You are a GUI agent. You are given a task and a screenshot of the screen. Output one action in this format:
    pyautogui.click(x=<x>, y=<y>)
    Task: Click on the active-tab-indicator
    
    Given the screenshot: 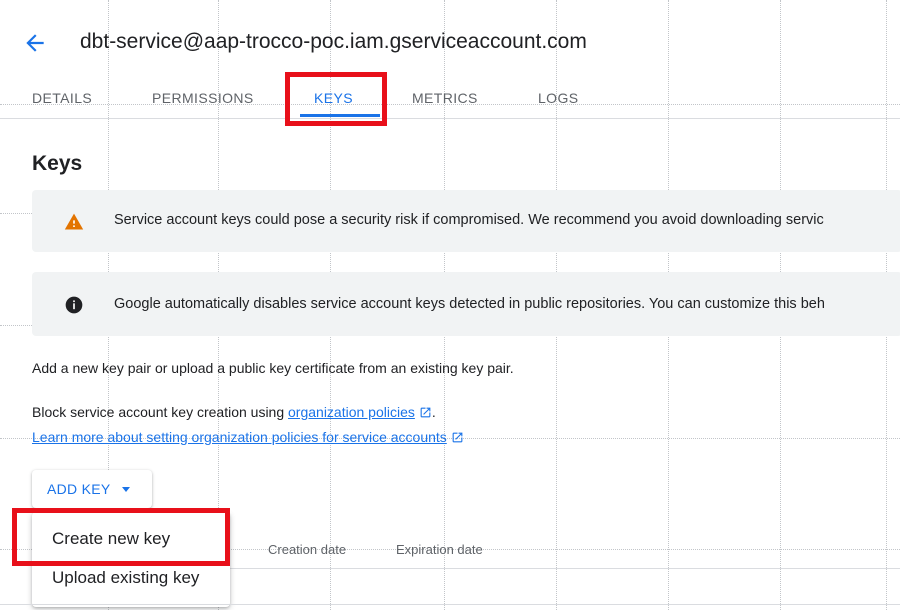 What is the action you would take?
    pyautogui.click(x=340, y=115)
    